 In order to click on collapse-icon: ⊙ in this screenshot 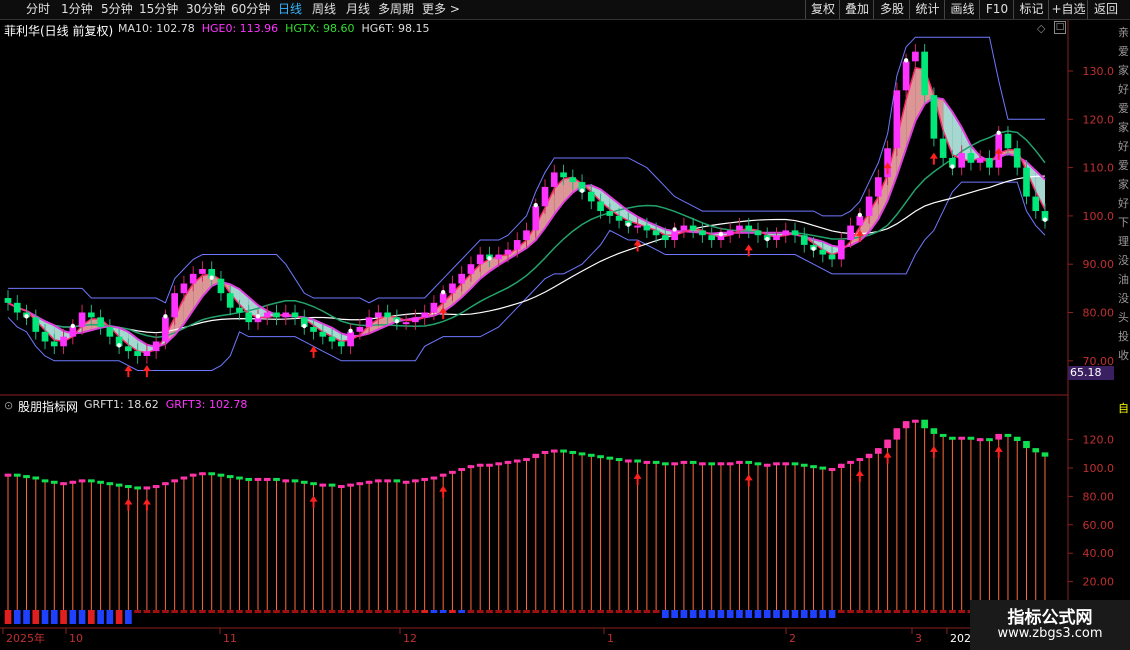, I will do `click(8, 405)`.